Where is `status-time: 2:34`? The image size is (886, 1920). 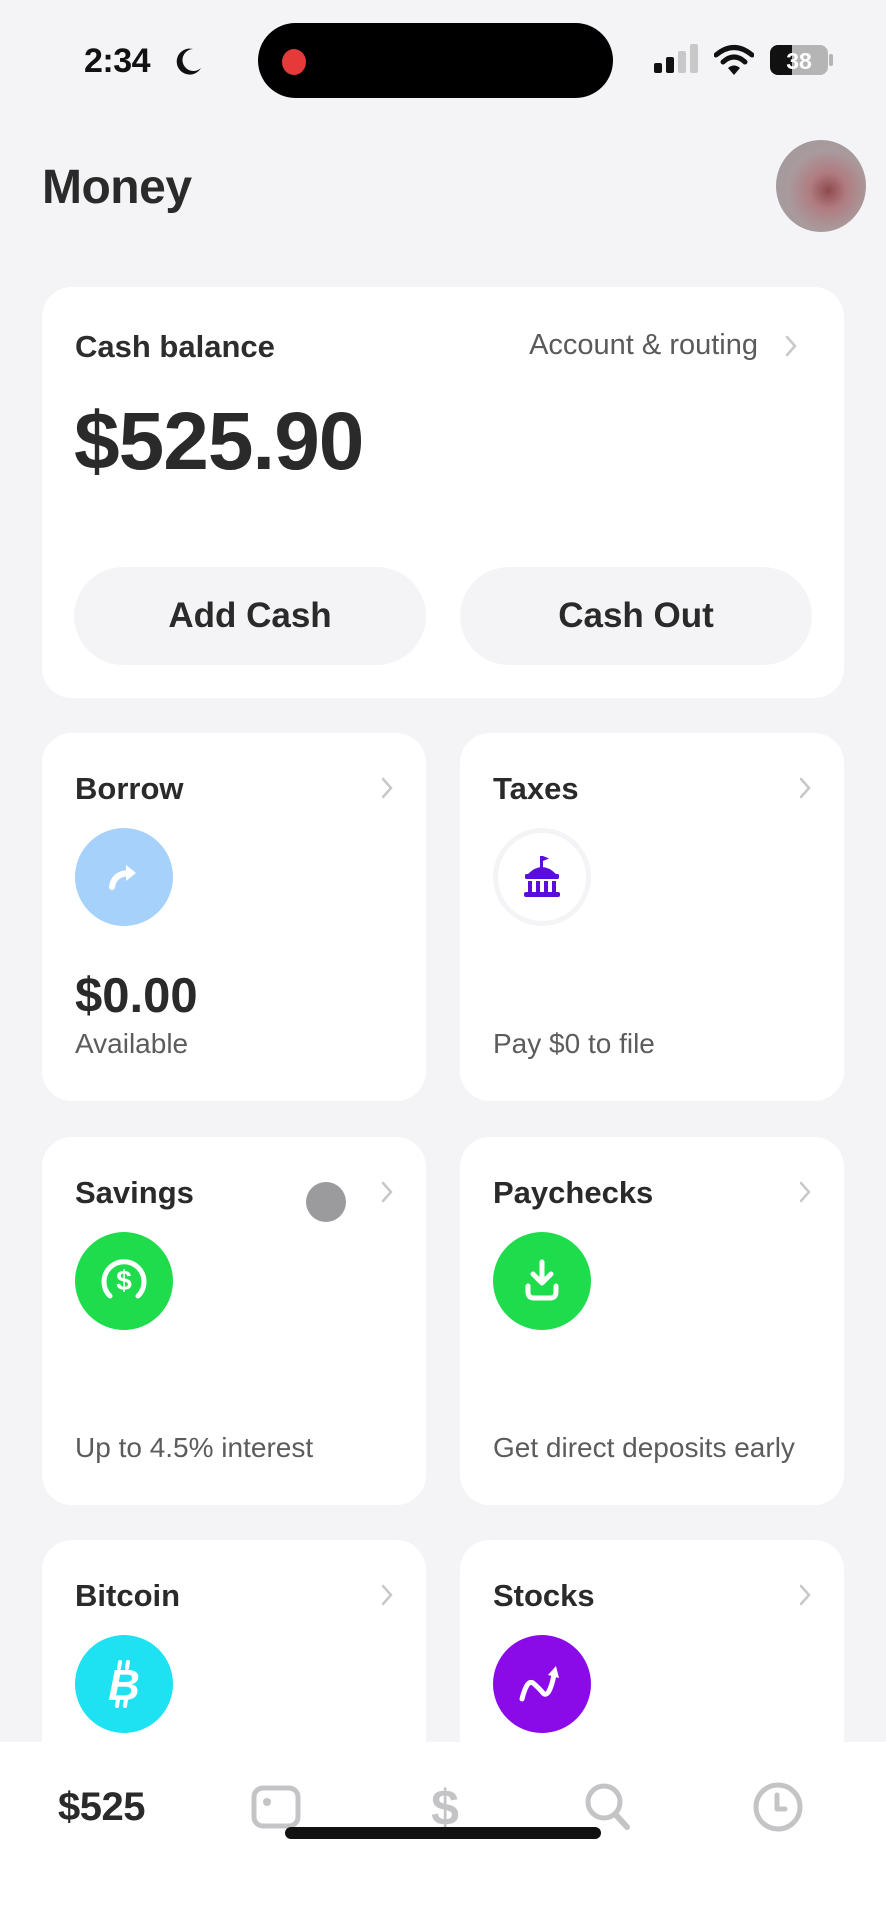 status-time: 2:34 is located at coordinates (117, 61).